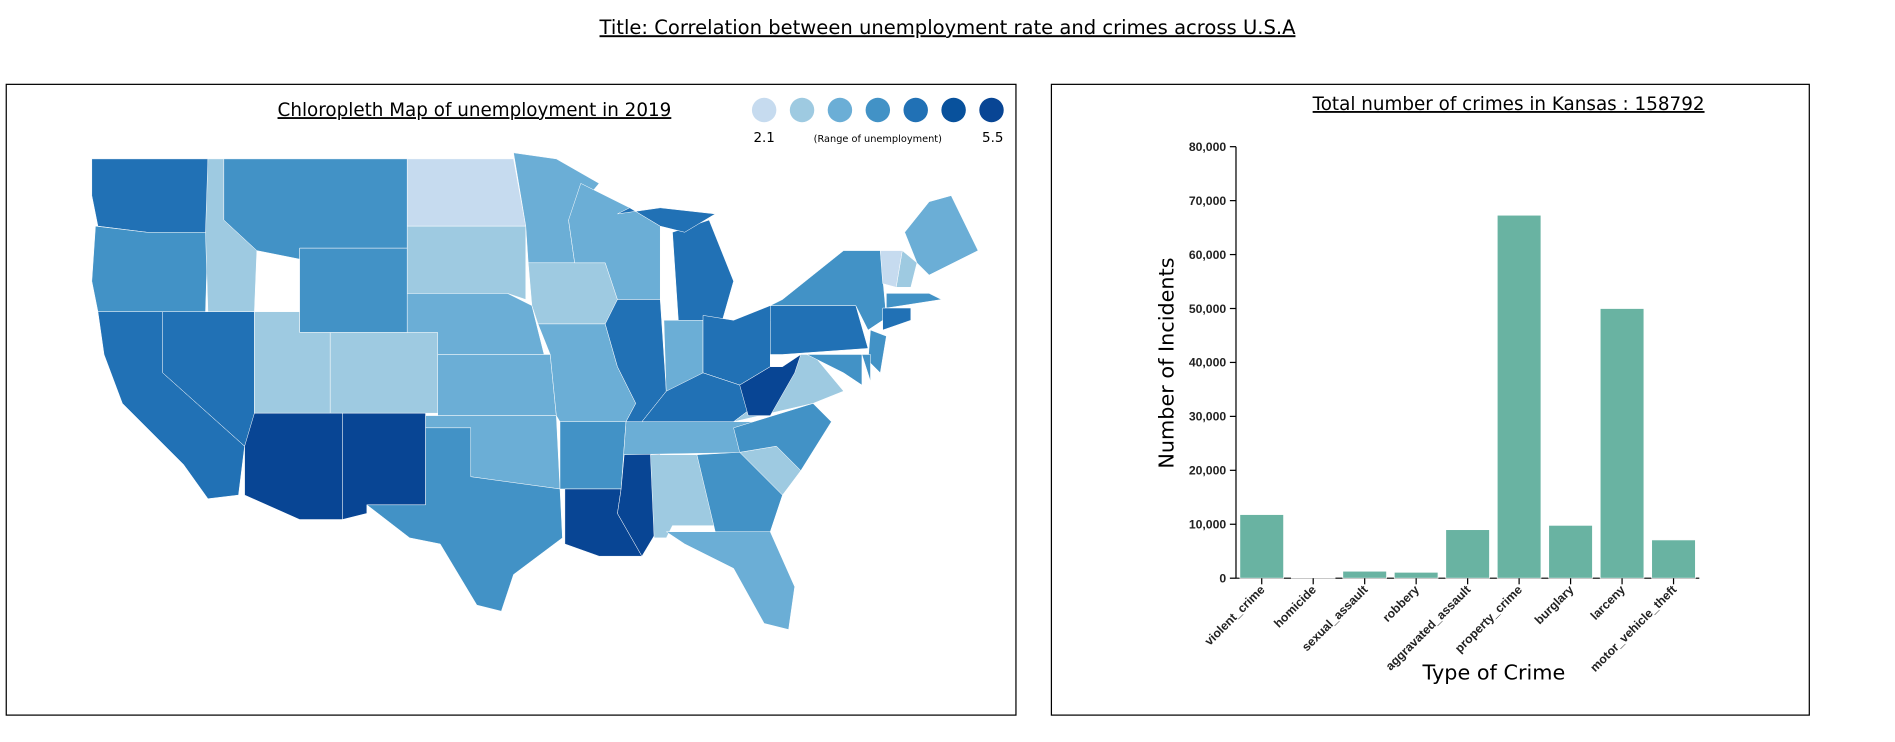  I want to click on state-mt, so click(315, 209).